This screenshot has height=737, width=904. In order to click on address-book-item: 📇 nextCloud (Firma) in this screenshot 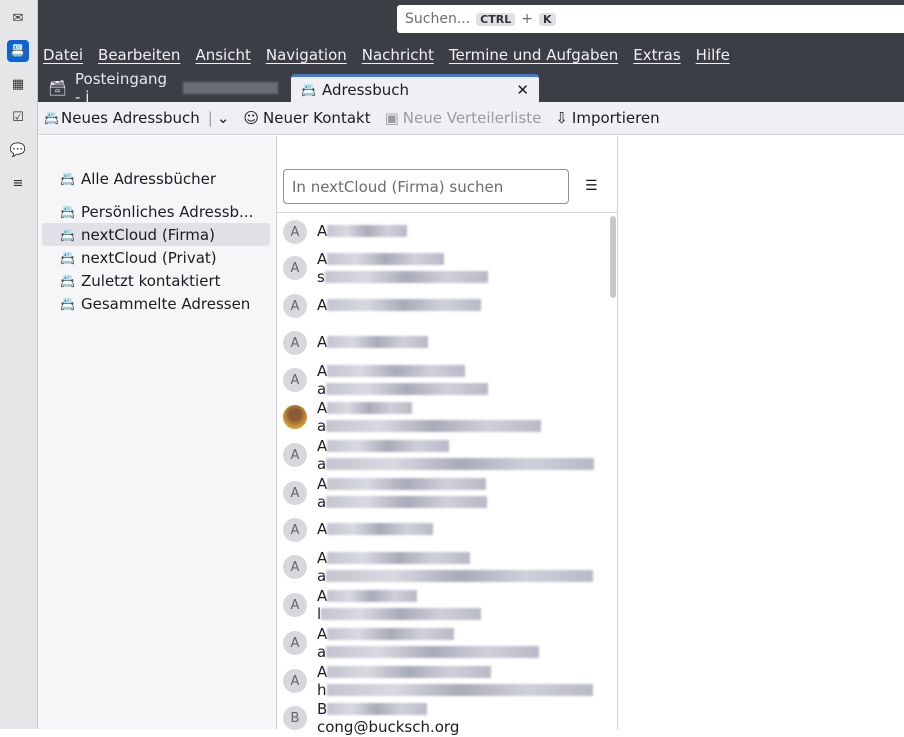, I will do `click(156, 234)`.